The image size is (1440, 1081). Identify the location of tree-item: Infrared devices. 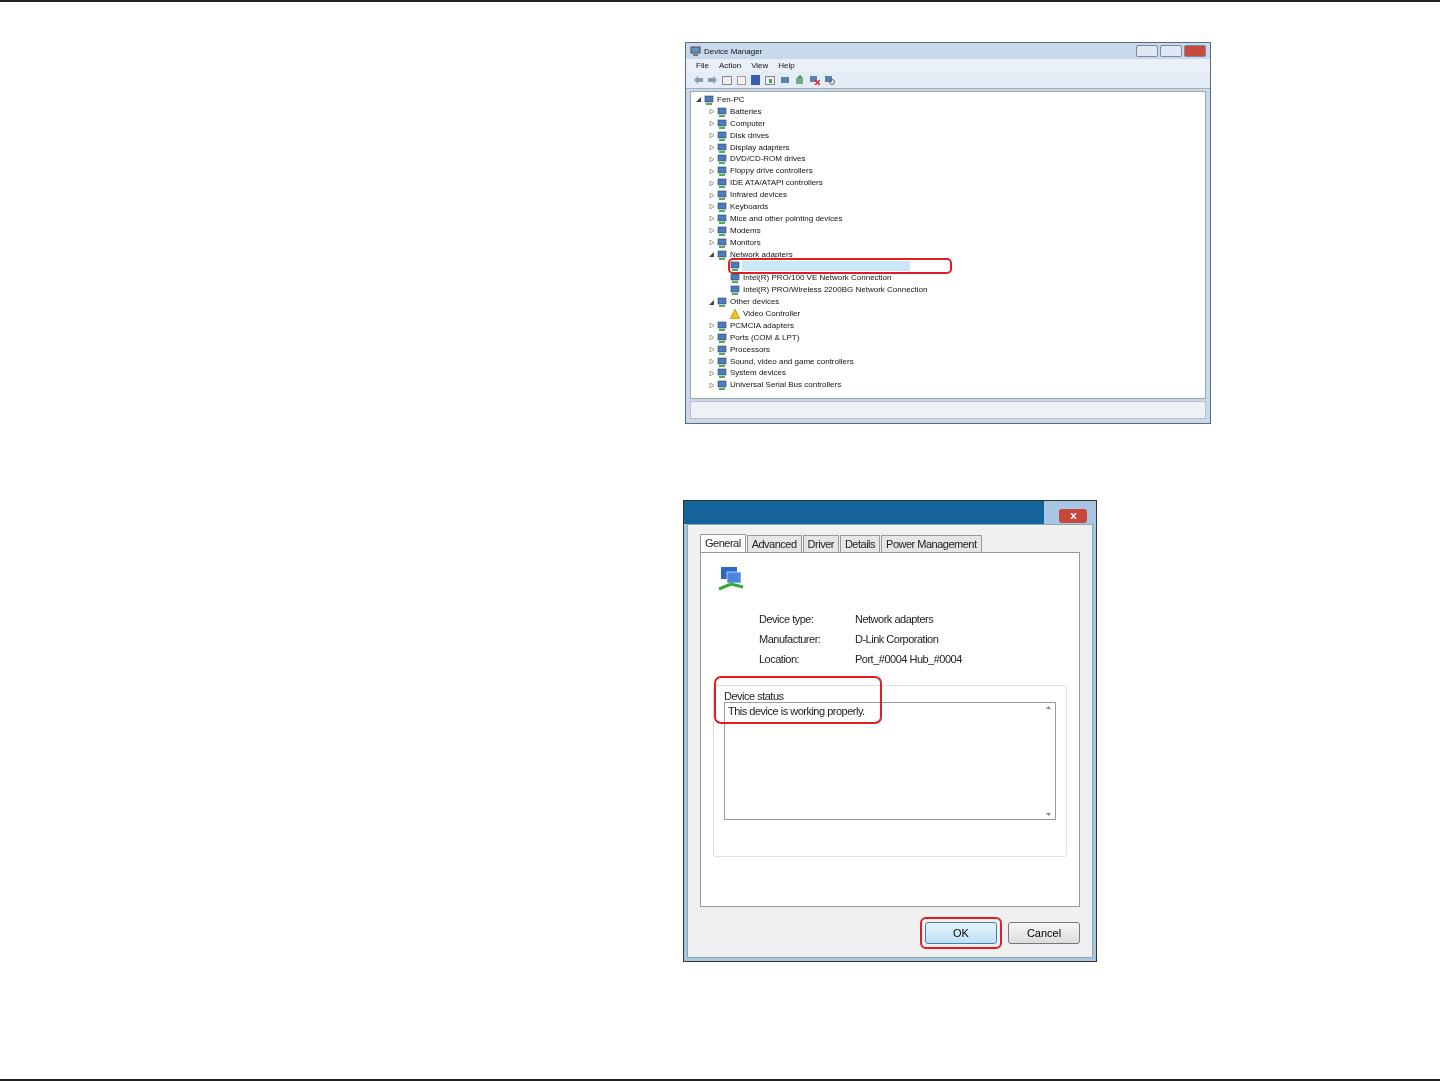
(758, 195).